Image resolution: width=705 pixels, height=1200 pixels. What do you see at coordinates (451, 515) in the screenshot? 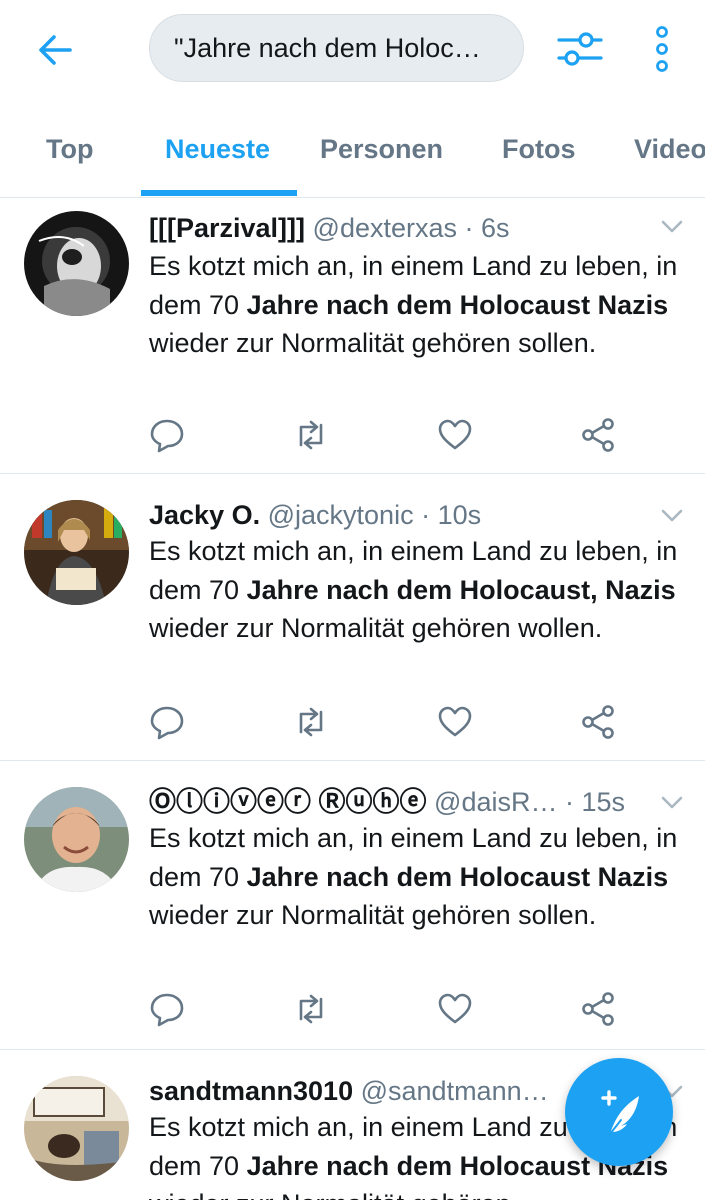
I see `tweet-time: · 10s` at bounding box center [451, 515].